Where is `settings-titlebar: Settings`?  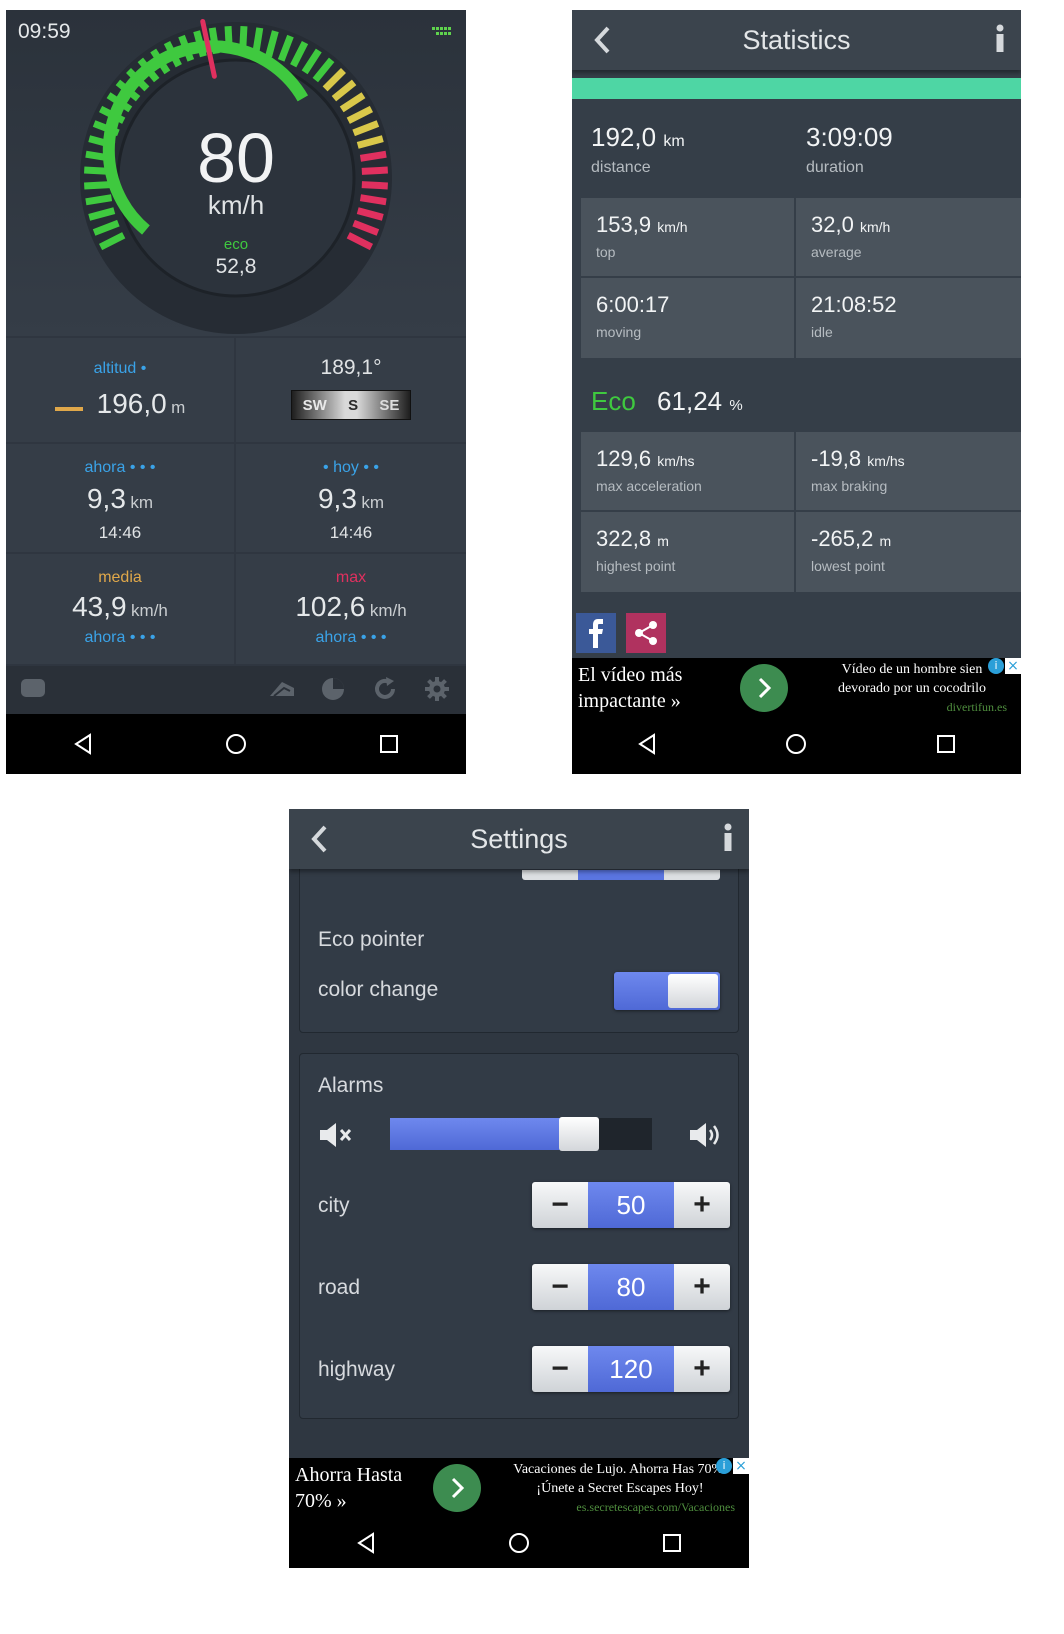 settings-titlebar: Settings is located at coordinates (519, 839).